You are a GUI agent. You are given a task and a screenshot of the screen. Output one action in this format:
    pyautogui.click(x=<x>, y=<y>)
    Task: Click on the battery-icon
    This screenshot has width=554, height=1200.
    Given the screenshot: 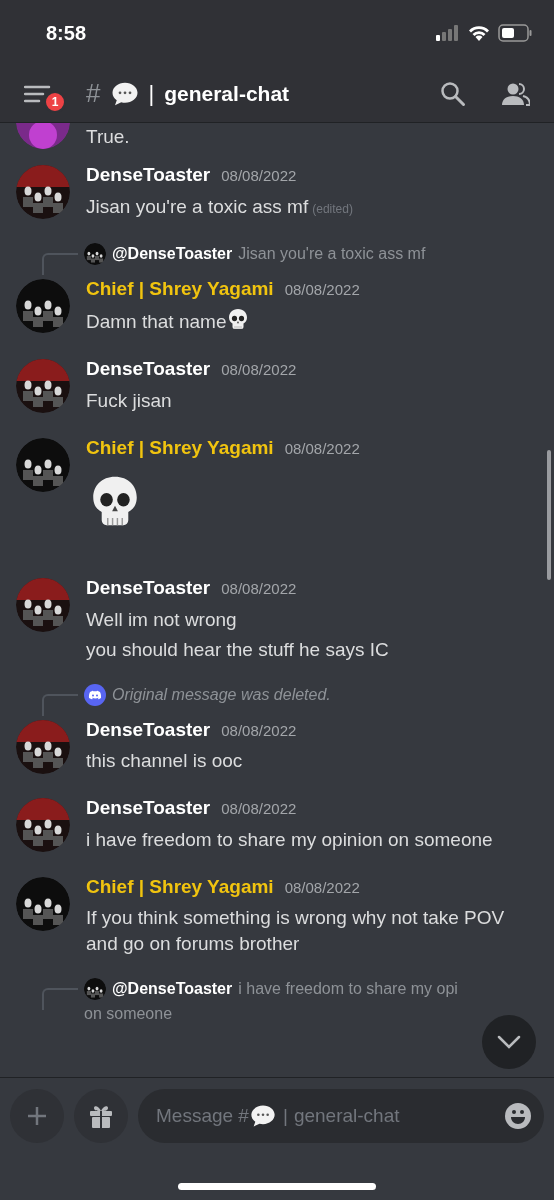 What is the action you would take?
    pyautogui.click(x=515, y=32)
    